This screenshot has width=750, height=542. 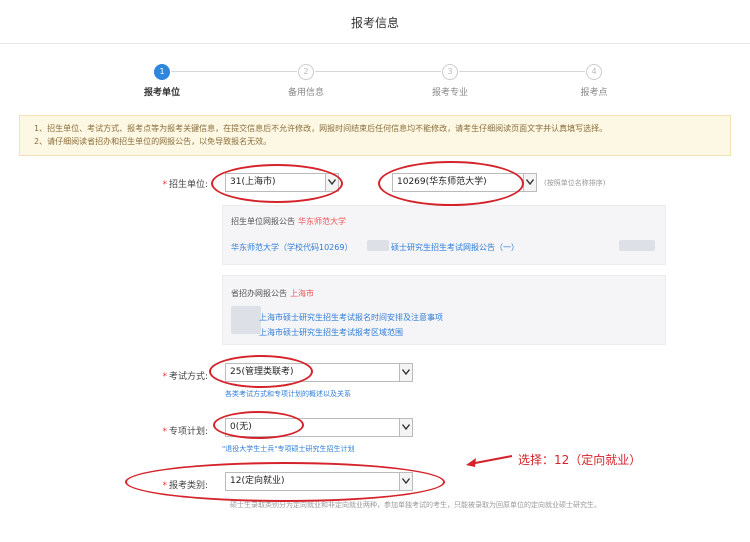 What do you see at coordinates (305, 93) in the screenshot?
I see `step-label: 备用信息` at bounding box center [305, 93].